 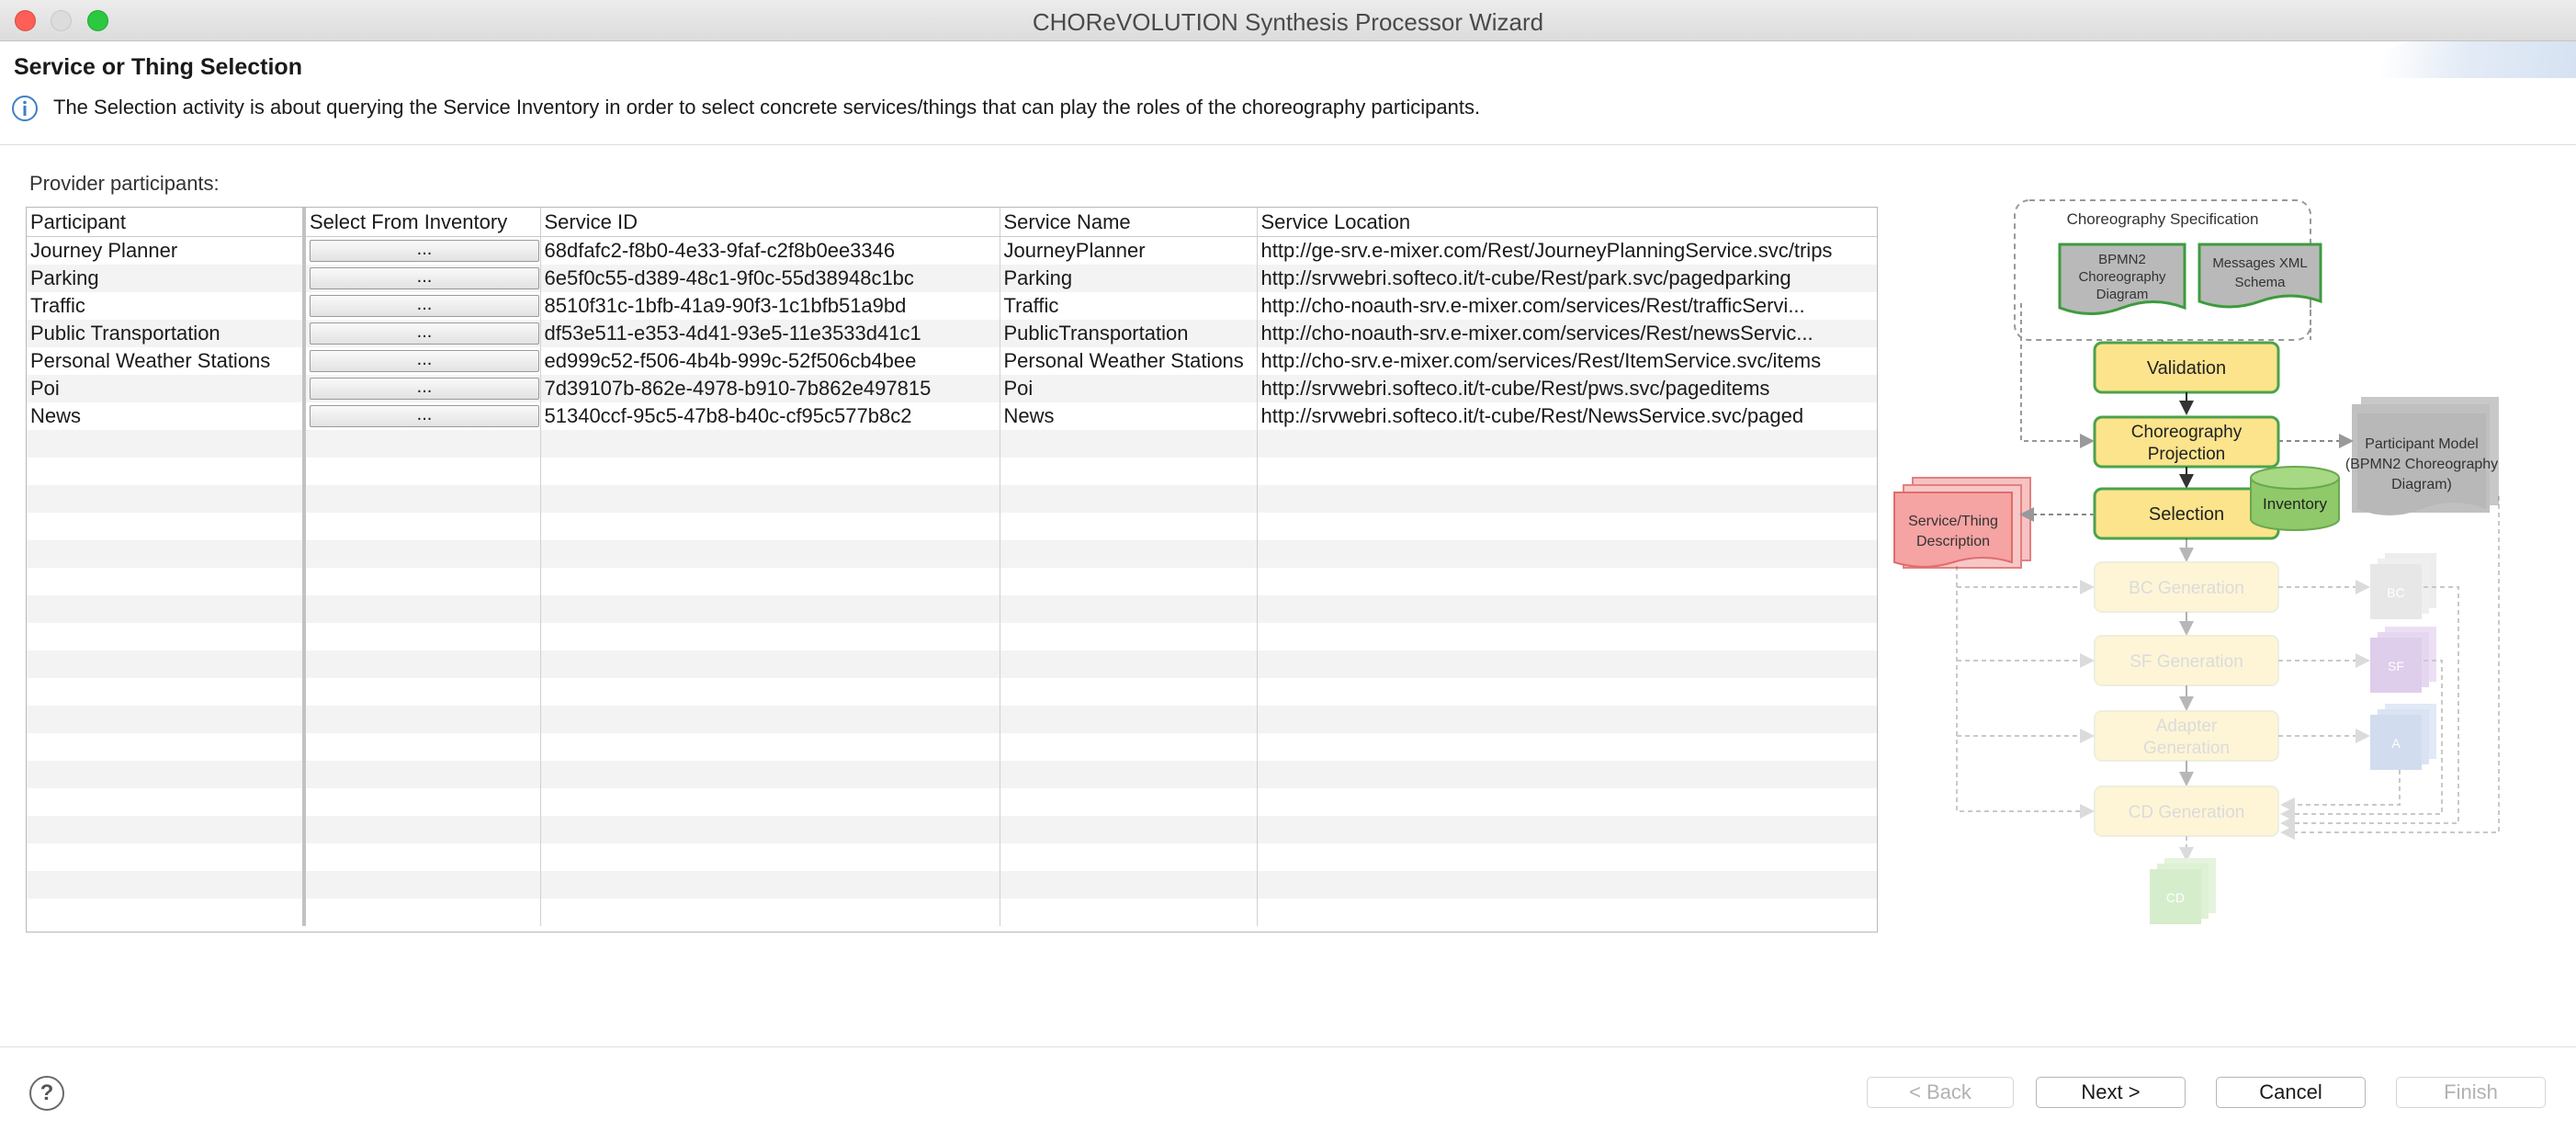 What do you see at coordinates (2421, 484) in the screenshot?
I see `svg-text: Diagram)` at bounding box center [2421, 484].